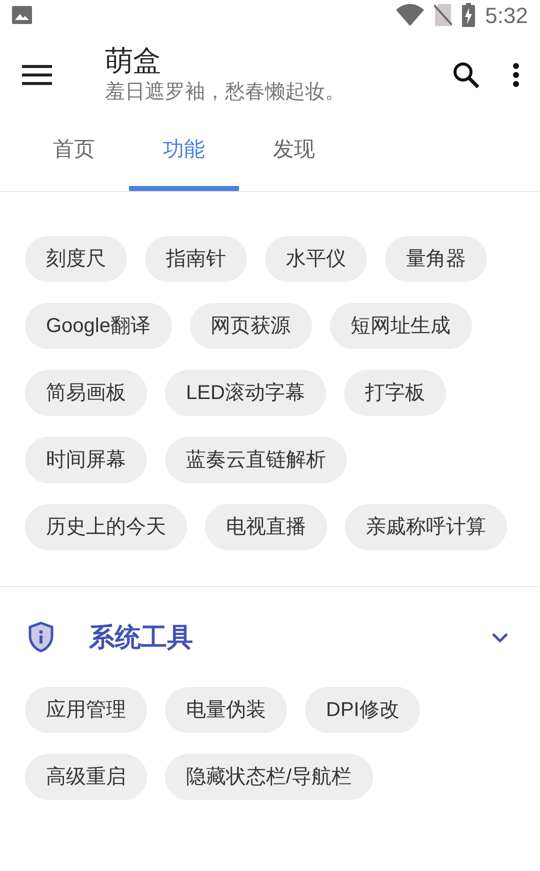 The image size is (540, 871). What do you see at coordinates (443, 15) in the screenshot?
I see `no-sim-icon` at bounding box center [443, 15].